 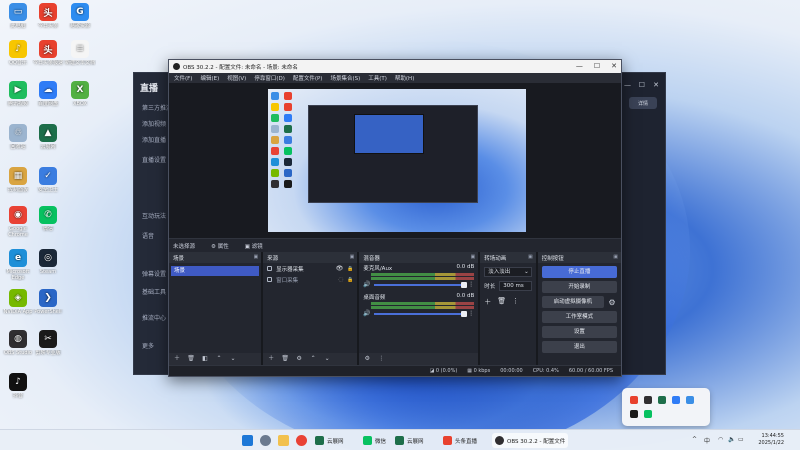 What do you see at coordinates (515, 302) in the screenshot?
I see `transition-menu-icon: ⋮` at bounding box center [515, 302].